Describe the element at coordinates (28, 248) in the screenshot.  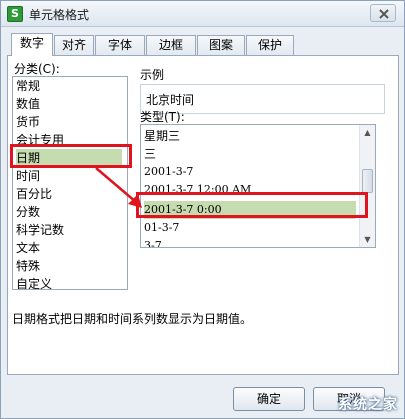
I see `category-item-text: 文本` at that location.